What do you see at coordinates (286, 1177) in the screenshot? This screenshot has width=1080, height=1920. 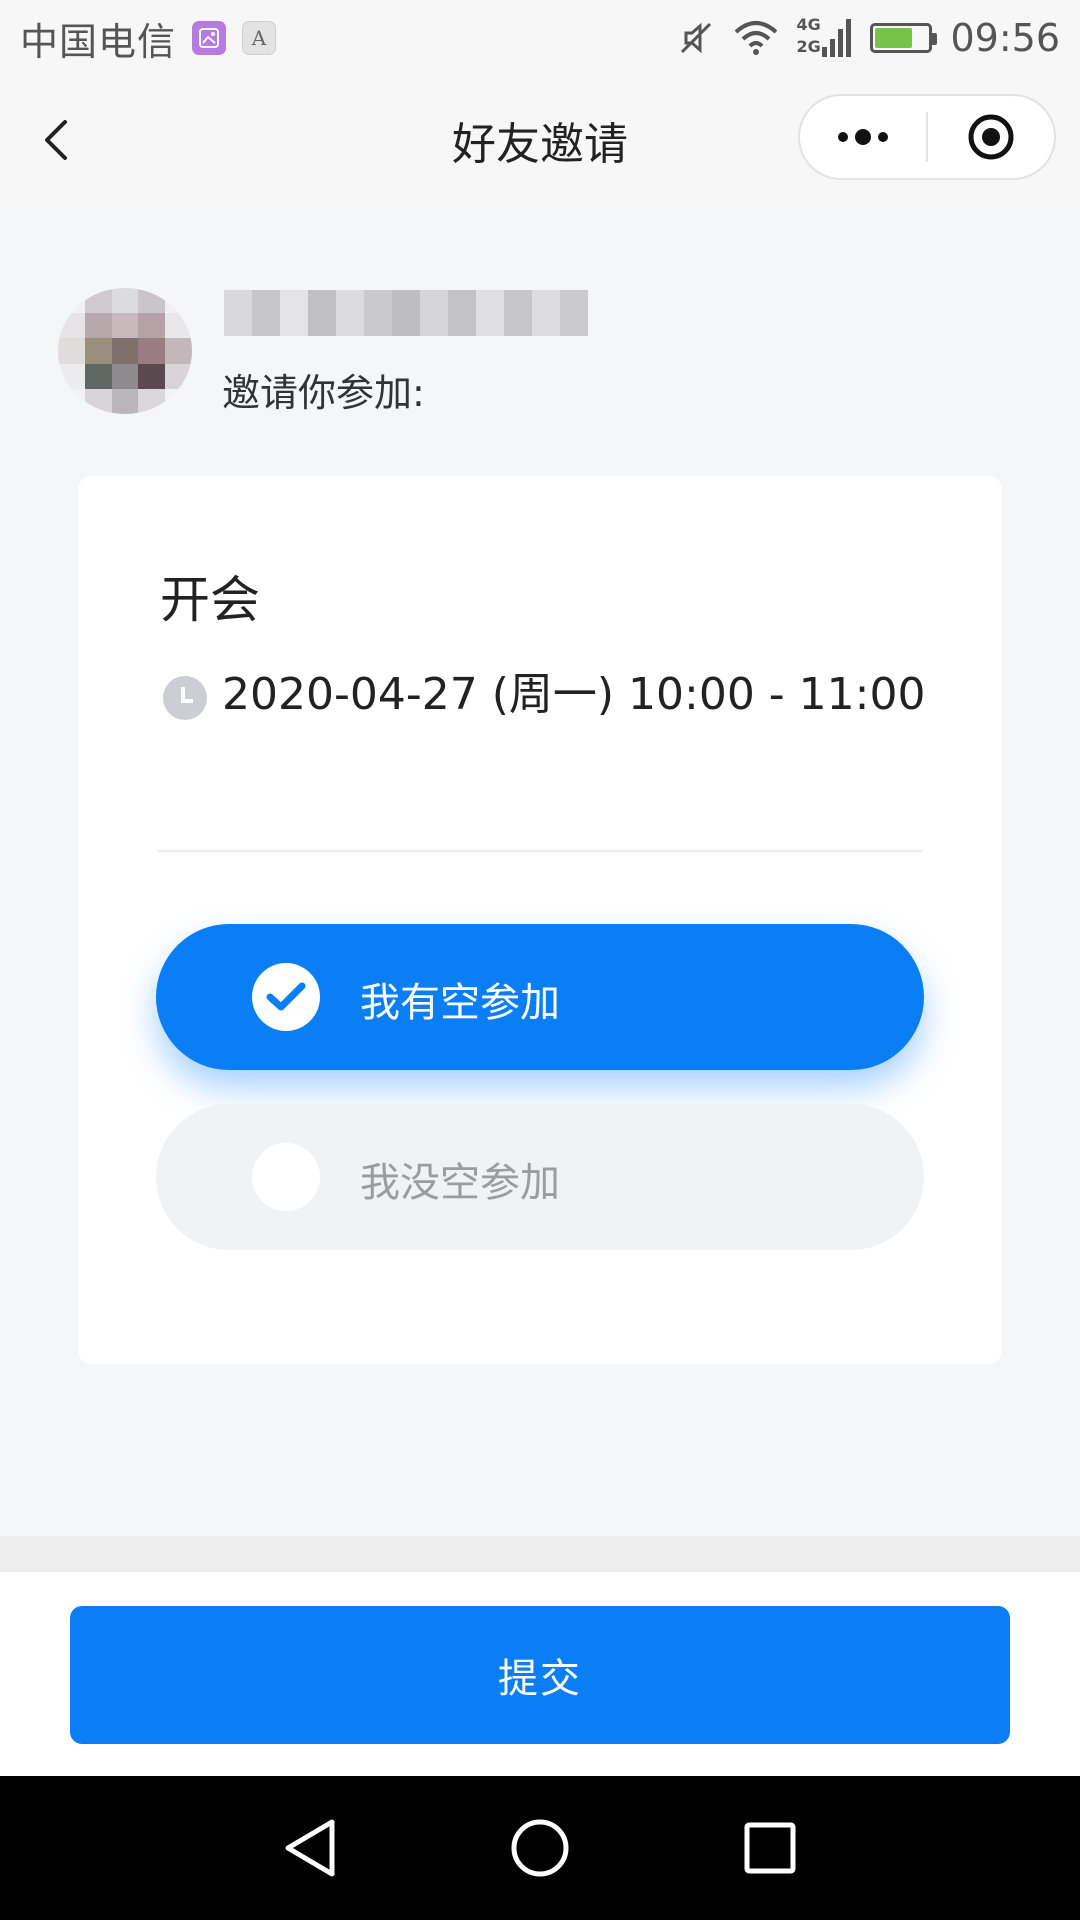 I see `radio-unchecked` at bounding box center [286, 1177].